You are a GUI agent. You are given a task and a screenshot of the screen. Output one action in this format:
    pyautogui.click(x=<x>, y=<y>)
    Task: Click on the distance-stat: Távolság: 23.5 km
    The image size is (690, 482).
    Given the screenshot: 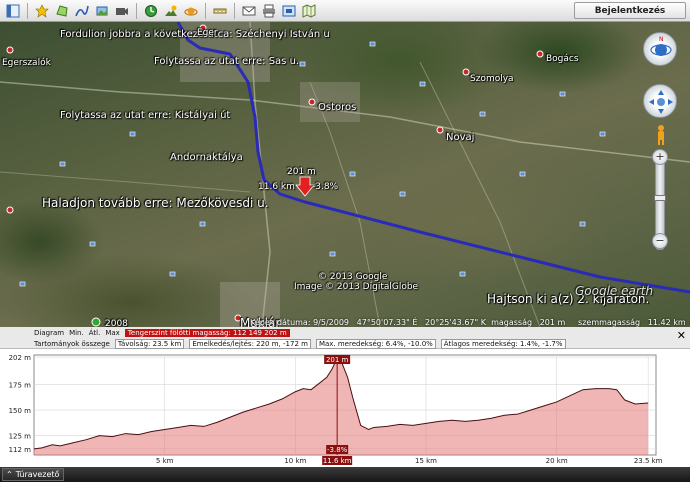 What is the action you would take?
    pyautogui.click(x=149, y=344)
    